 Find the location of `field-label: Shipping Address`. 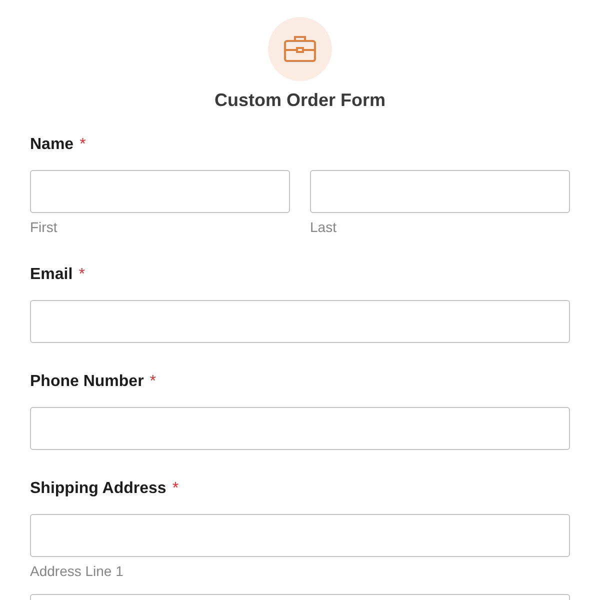

field-label: Shipping Address is located at coordinates (98, 489).